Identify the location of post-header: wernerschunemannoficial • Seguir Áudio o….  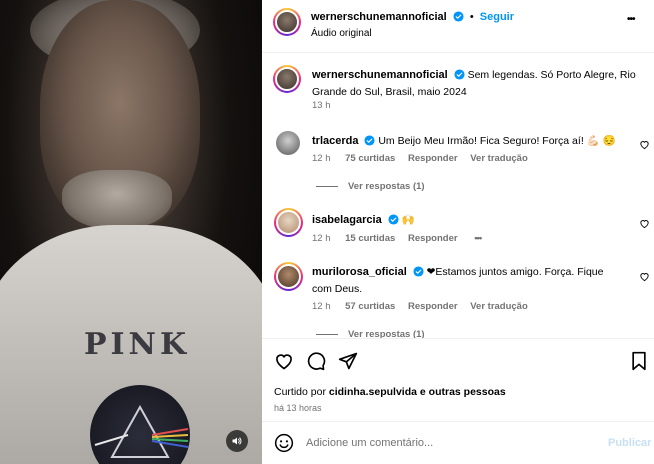
(458, 26).